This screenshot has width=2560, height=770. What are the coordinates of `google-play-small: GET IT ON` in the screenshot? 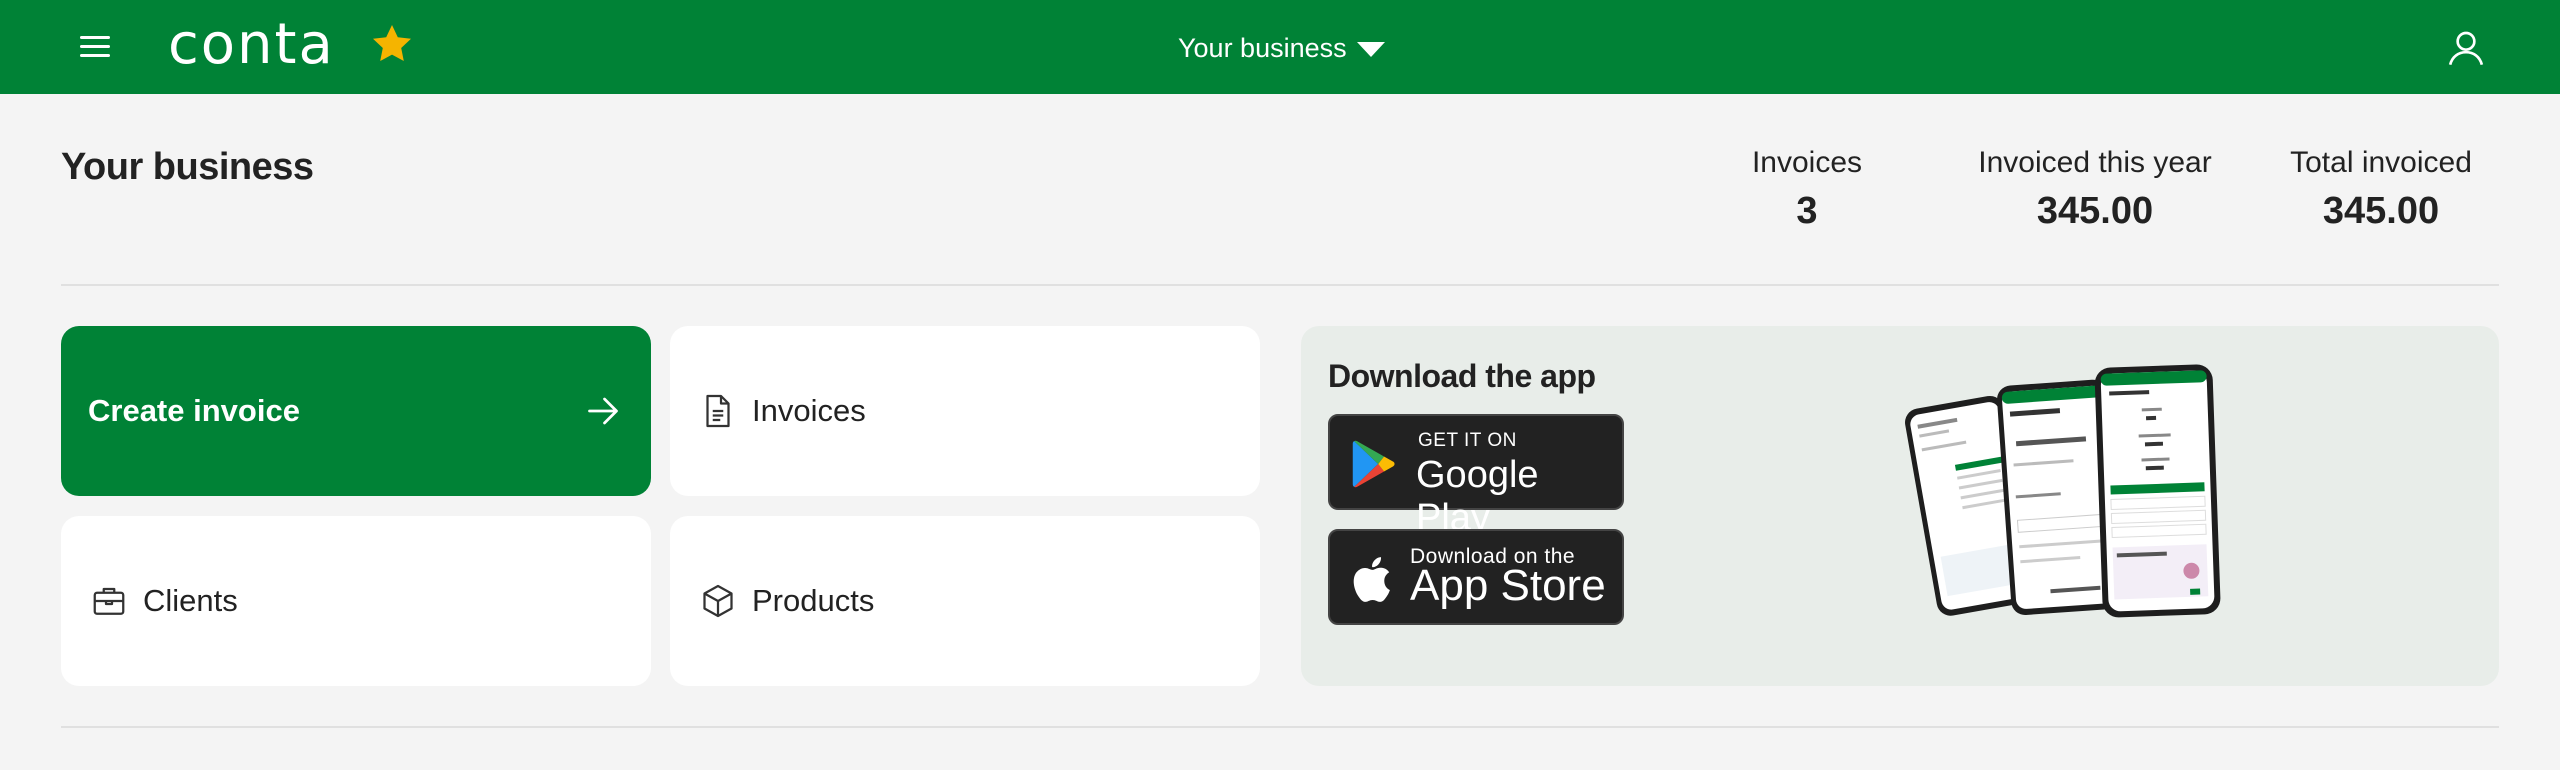 It's located at (1467, 440).